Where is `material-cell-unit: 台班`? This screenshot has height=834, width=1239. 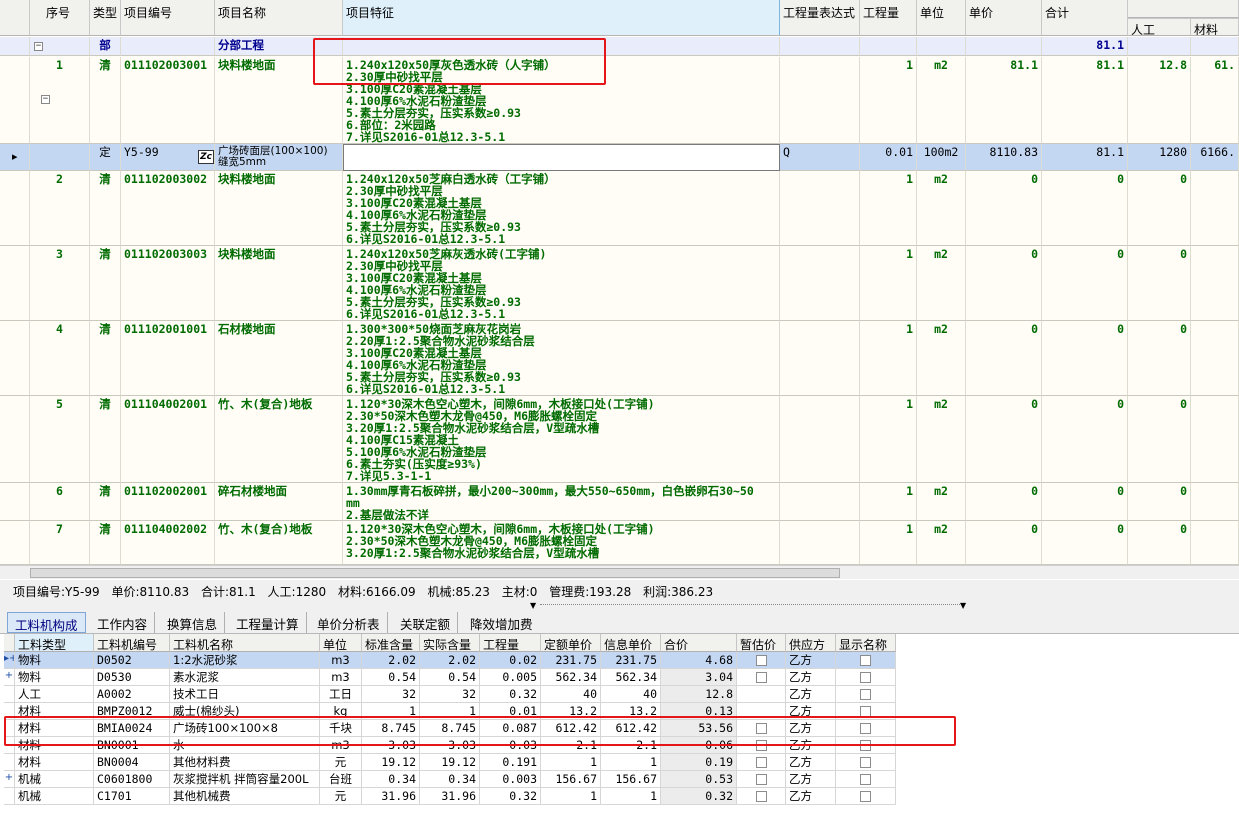
material-cell-unit: 台班 is located at coordinates (341, 779).